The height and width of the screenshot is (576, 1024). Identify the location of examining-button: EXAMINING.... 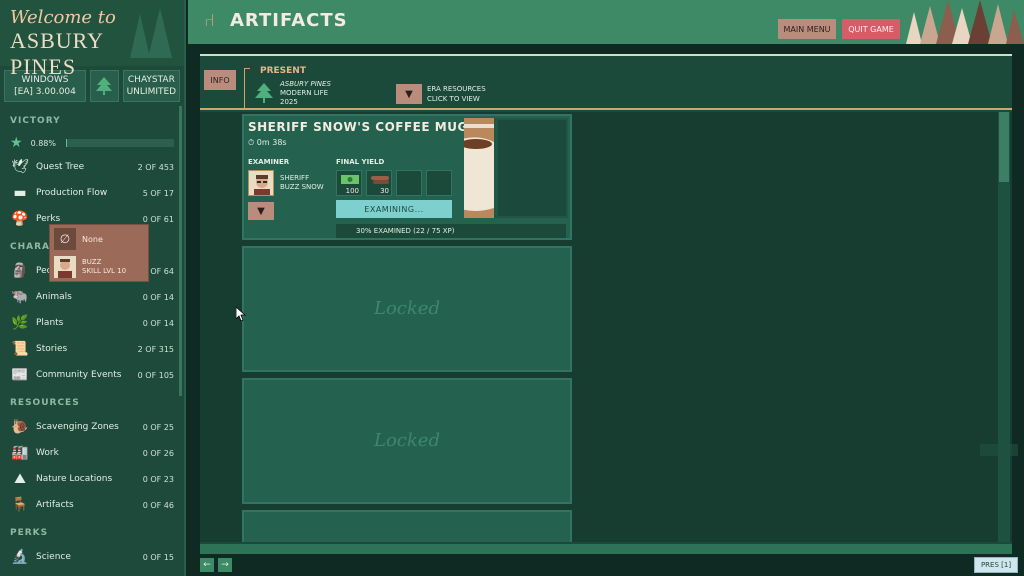
(394, 209).